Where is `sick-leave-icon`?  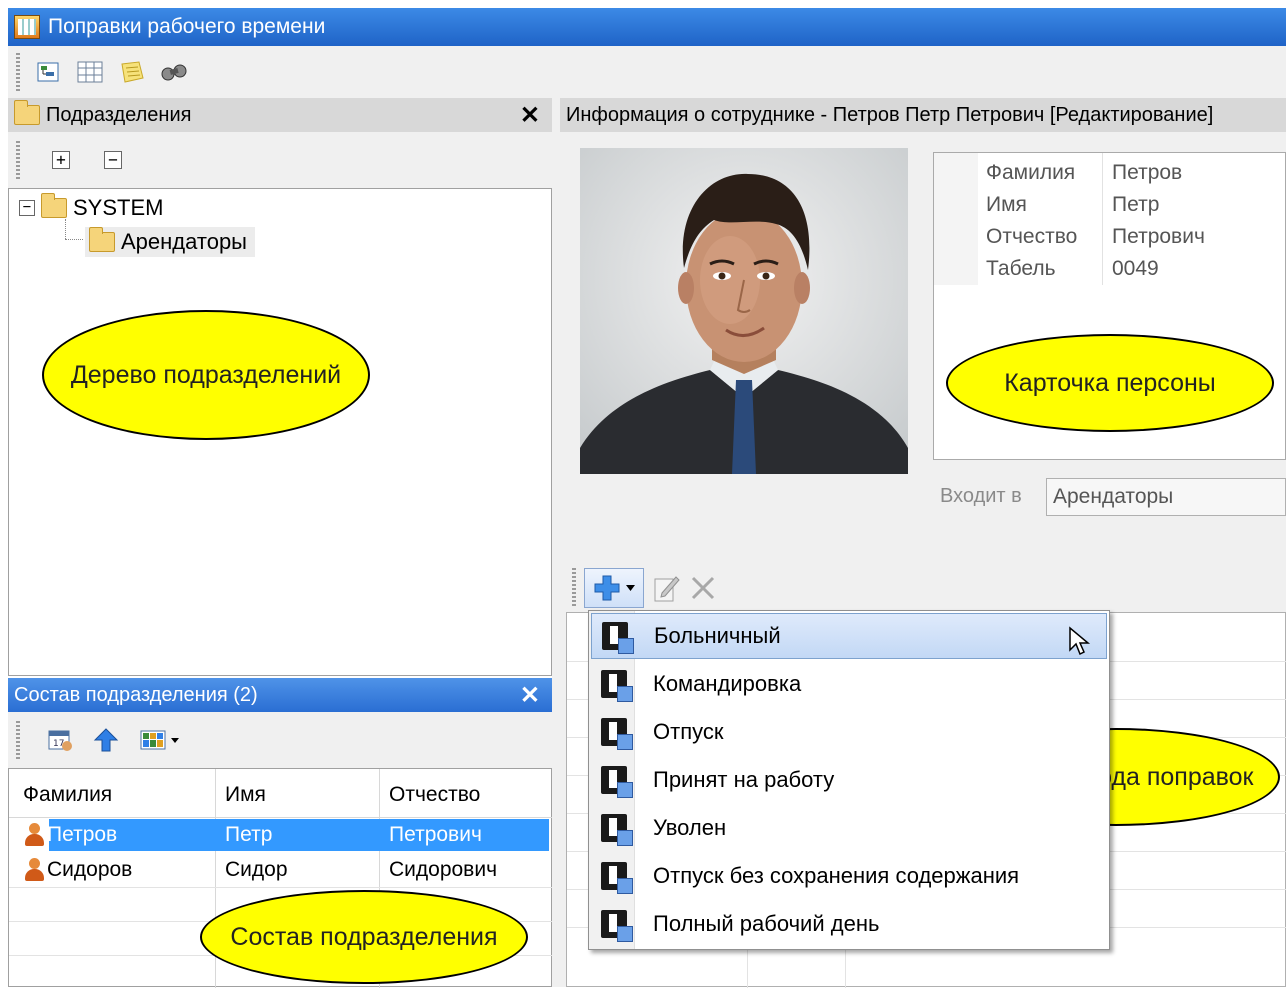 sick-leave-icon is located at coordinates (618, 638).